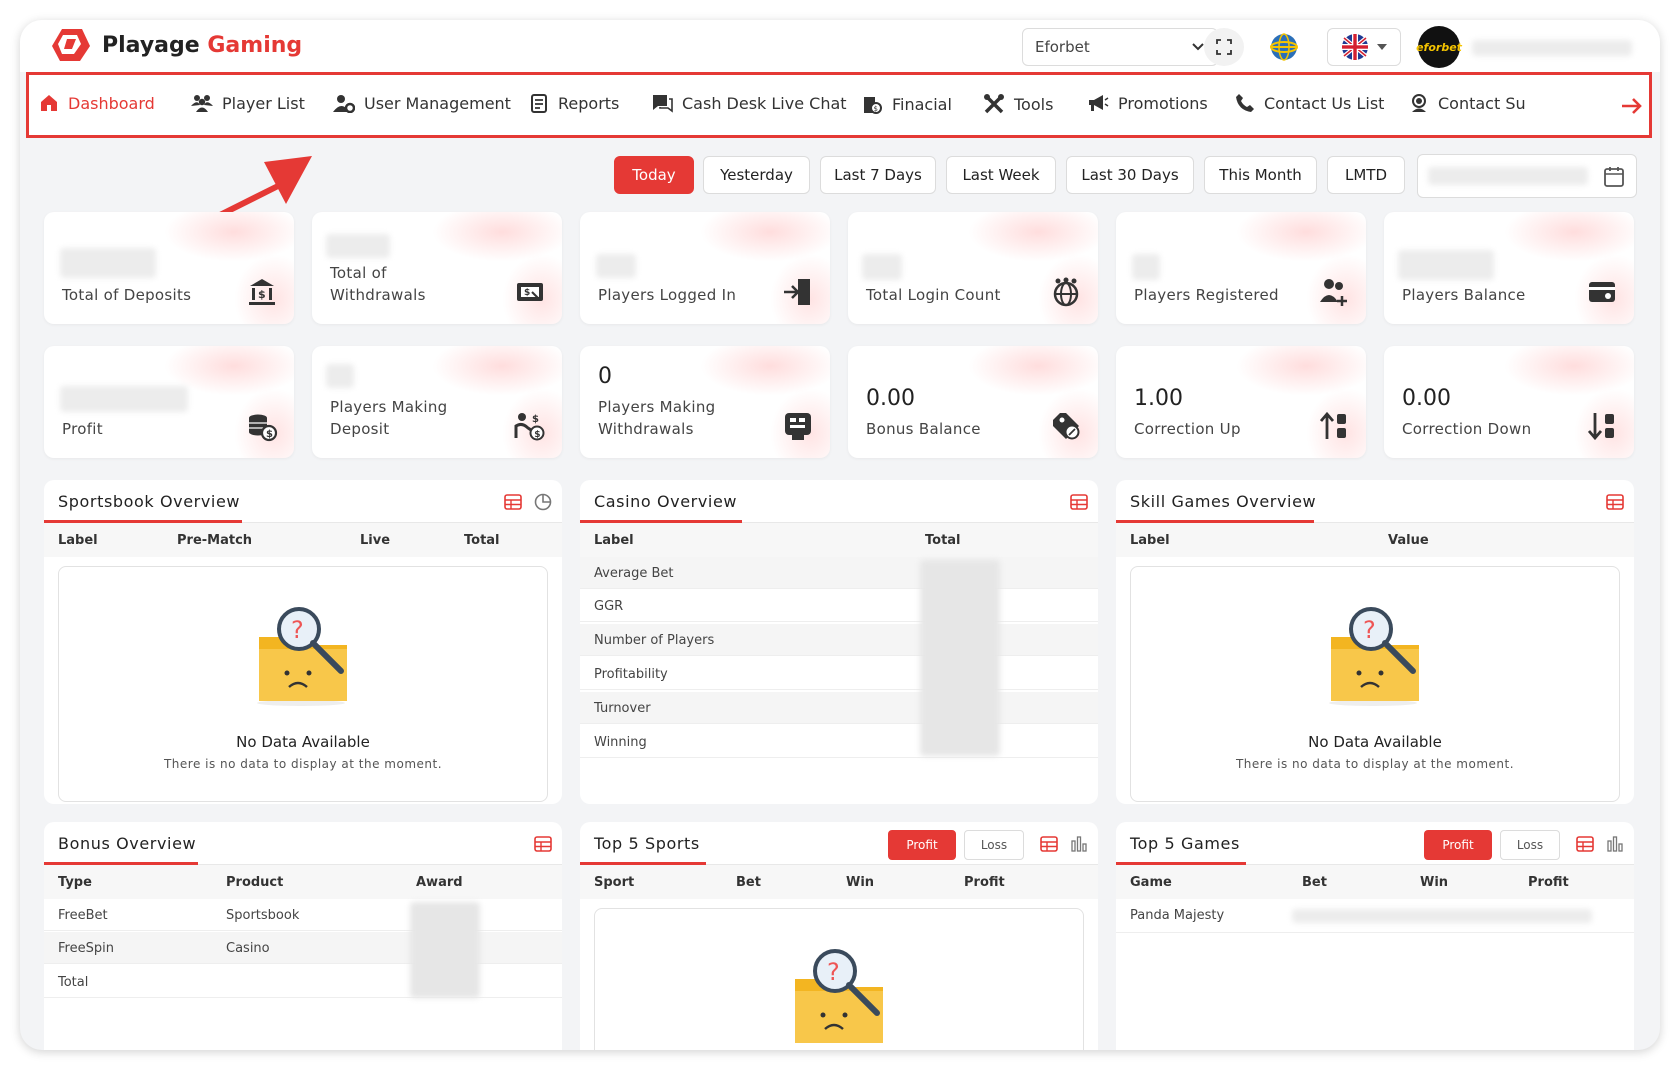 This screenshot has width=1680, height=1069. I want to click on column-header: Pre-Match, so click(215, 540).